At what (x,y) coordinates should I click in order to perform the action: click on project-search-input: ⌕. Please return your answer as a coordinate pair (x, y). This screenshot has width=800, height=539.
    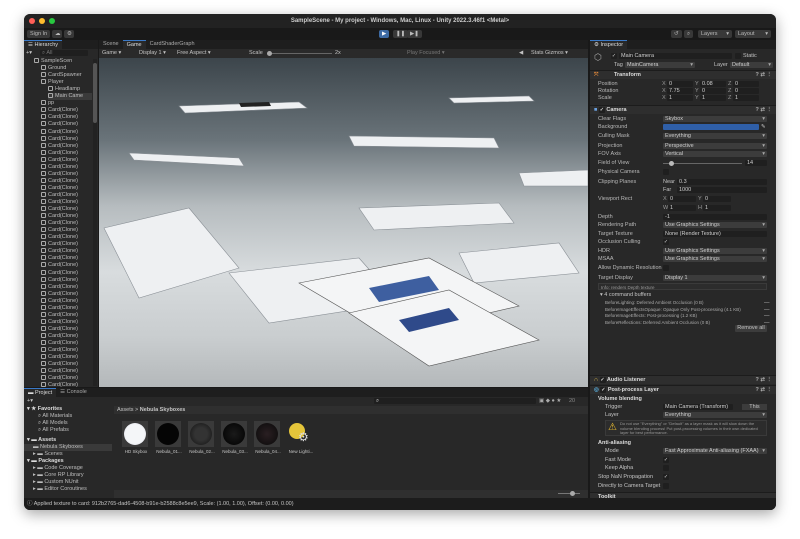
    Looking at the image, I should click on (455, 401).